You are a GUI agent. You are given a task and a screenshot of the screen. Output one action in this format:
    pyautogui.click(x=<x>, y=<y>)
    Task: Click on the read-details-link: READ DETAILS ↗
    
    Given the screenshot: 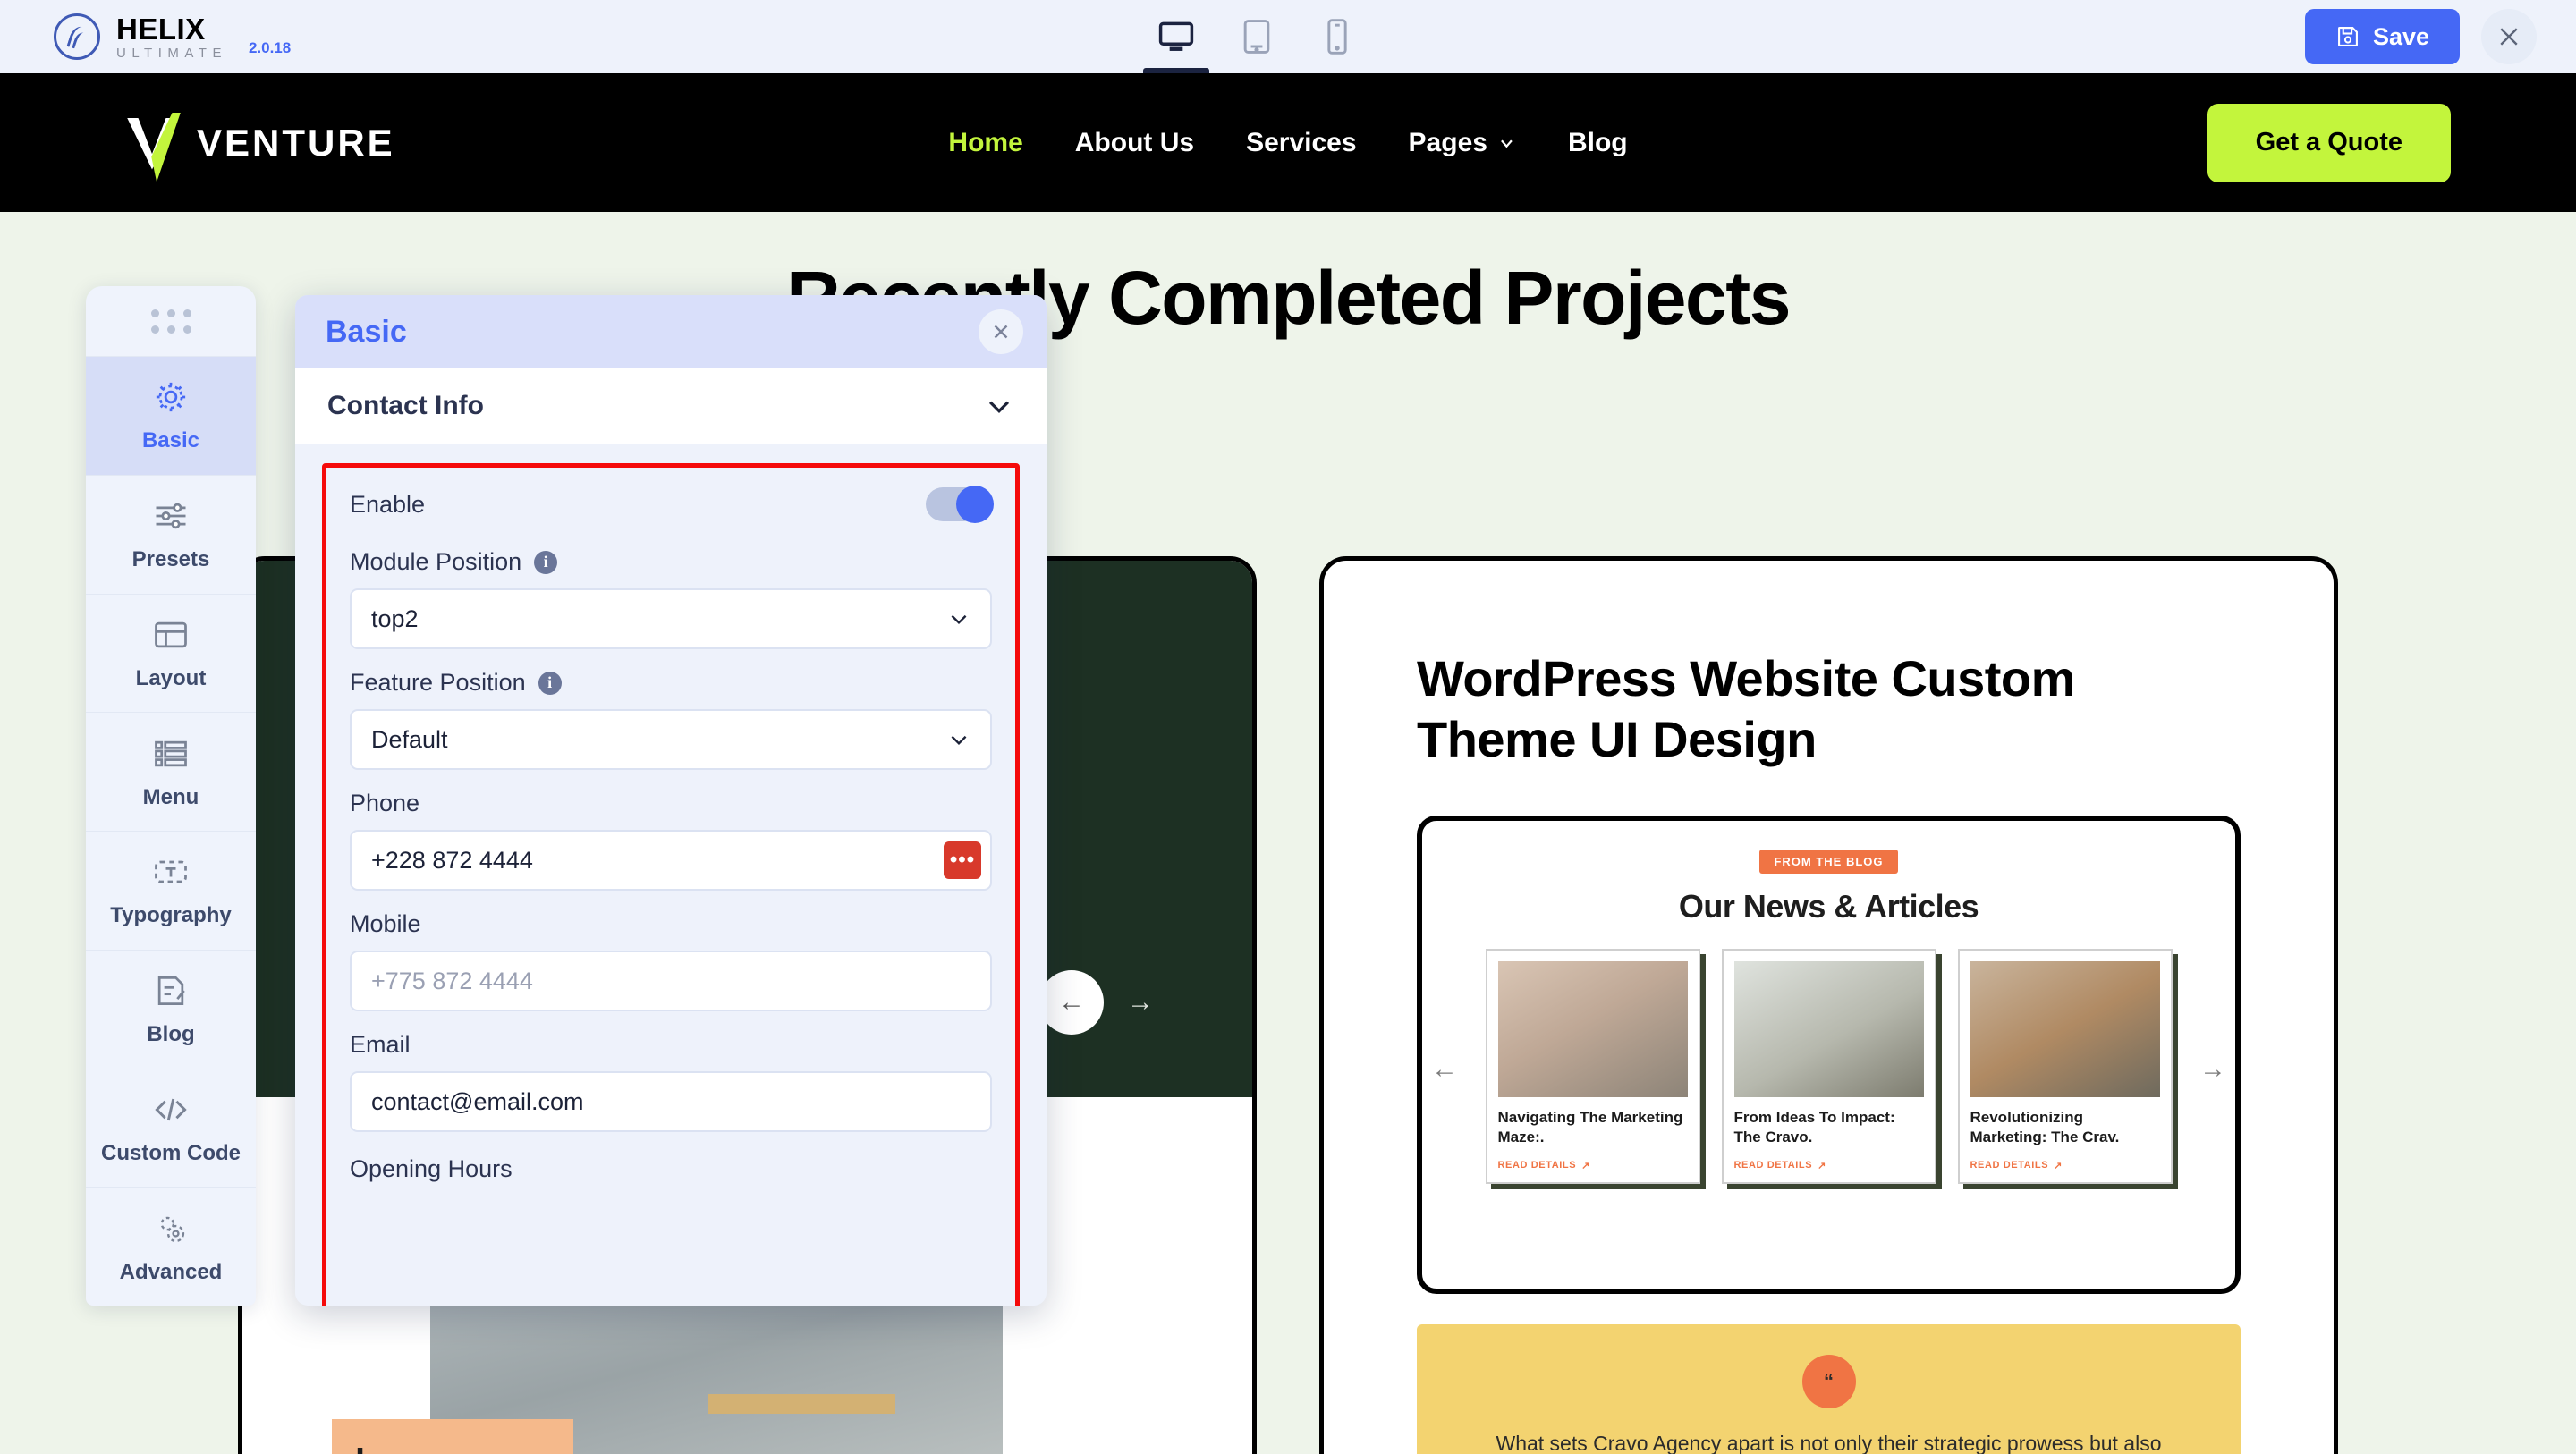 What is the action you would take?
    pyautogui.click(x=1829, y=1166)
    